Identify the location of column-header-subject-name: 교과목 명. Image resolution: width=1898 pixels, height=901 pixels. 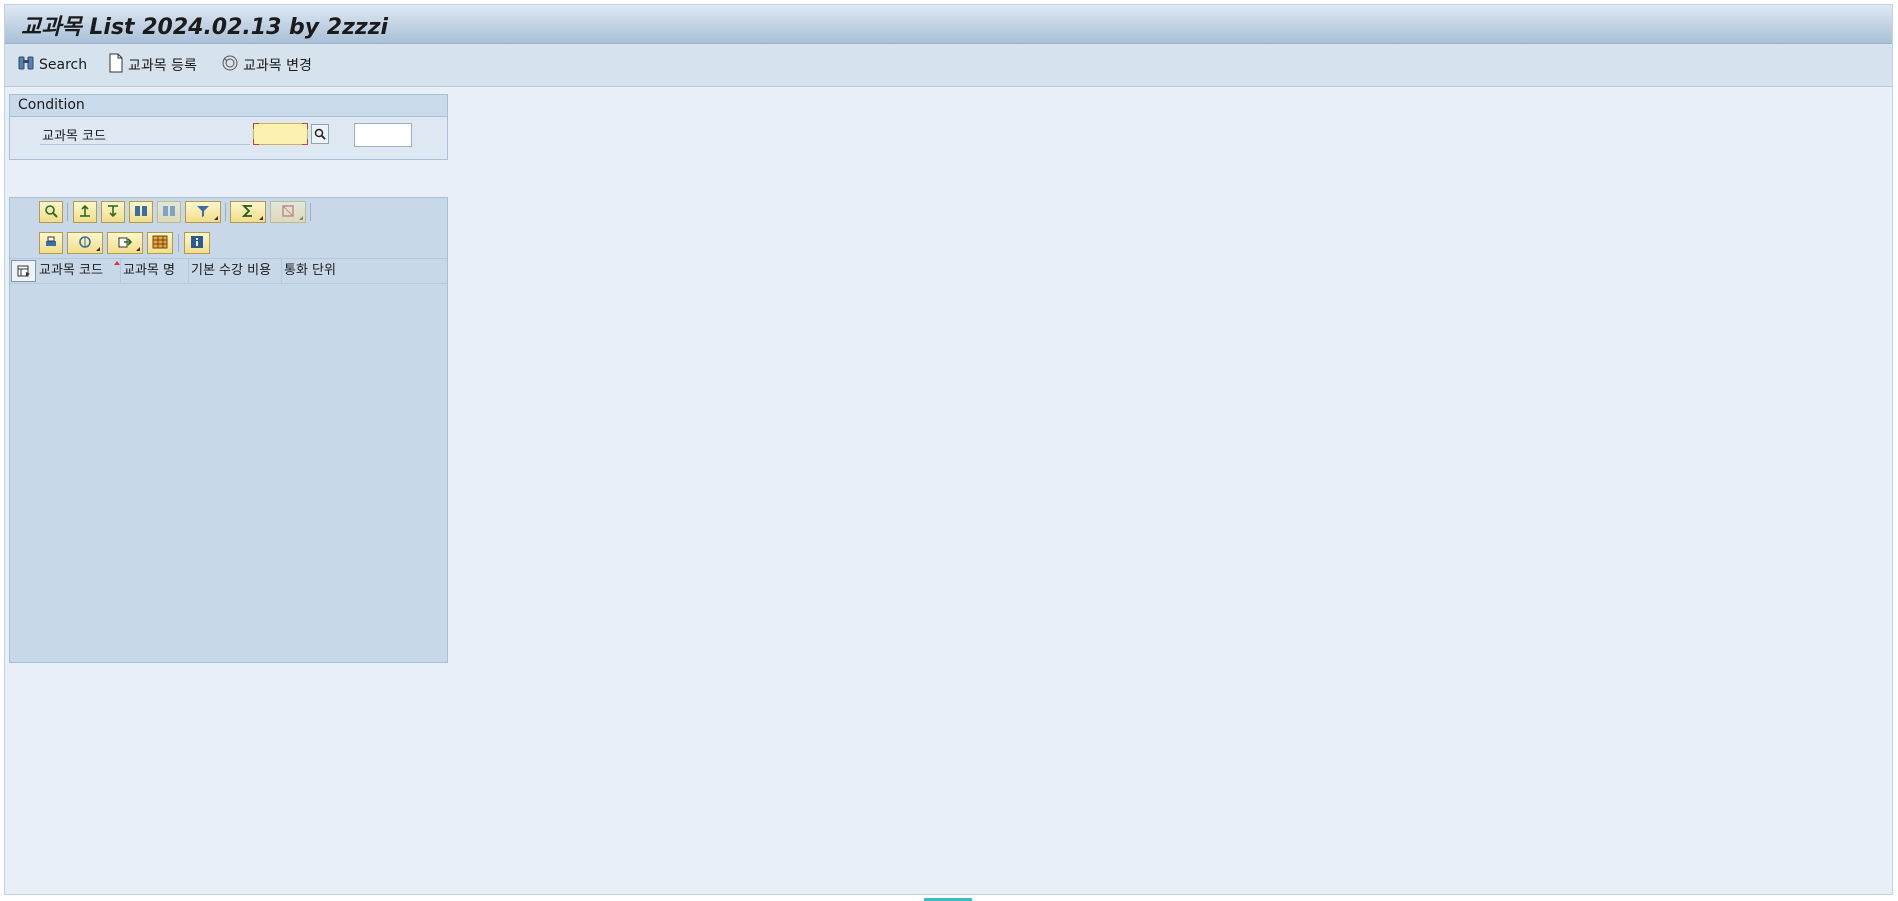
(155, 271).